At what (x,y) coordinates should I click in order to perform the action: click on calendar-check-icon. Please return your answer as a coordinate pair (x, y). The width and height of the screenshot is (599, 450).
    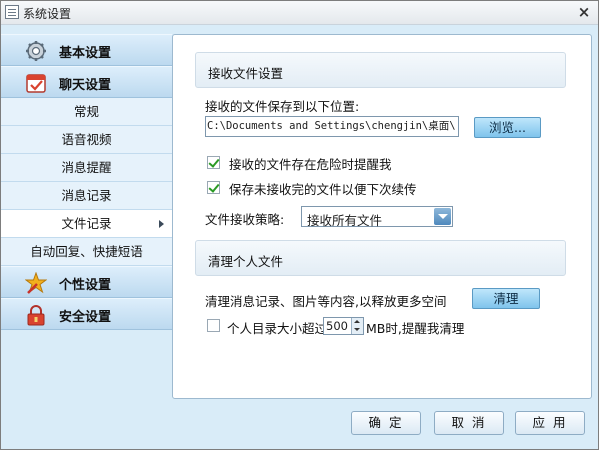
    Looking at the image, I should click on (36, 83).